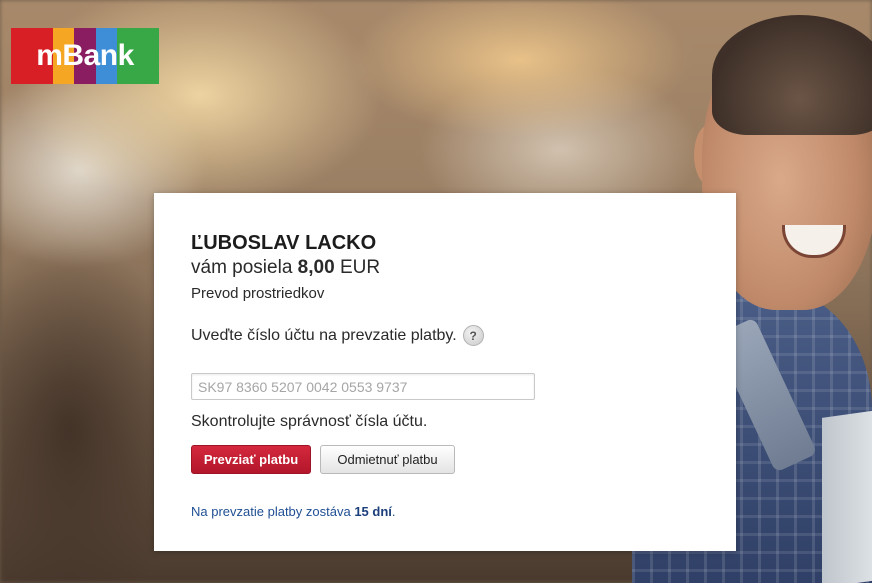  Describe the element at coordinates (847, 495) in the screenshot. I see `laptop-shape` at that location.